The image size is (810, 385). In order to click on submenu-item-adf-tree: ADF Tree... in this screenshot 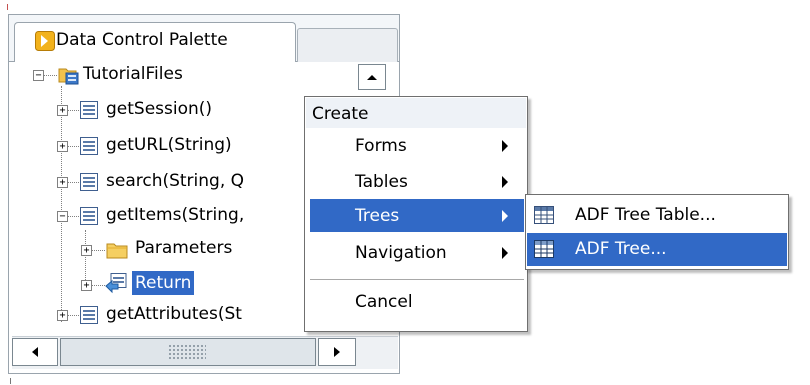, I will do `click(621, 249)`.